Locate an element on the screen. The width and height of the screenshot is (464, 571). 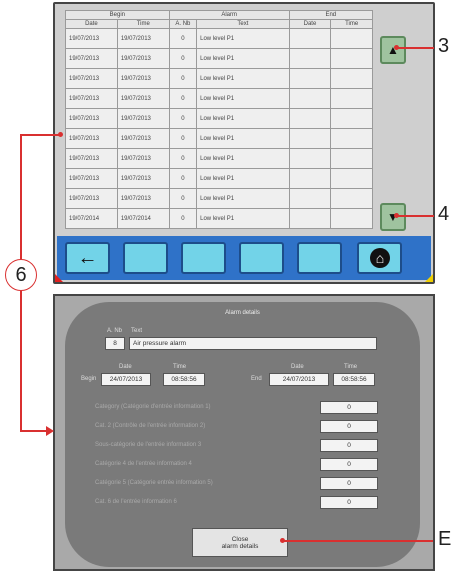
callout-6-arrow is located at coordinates (50, 431).